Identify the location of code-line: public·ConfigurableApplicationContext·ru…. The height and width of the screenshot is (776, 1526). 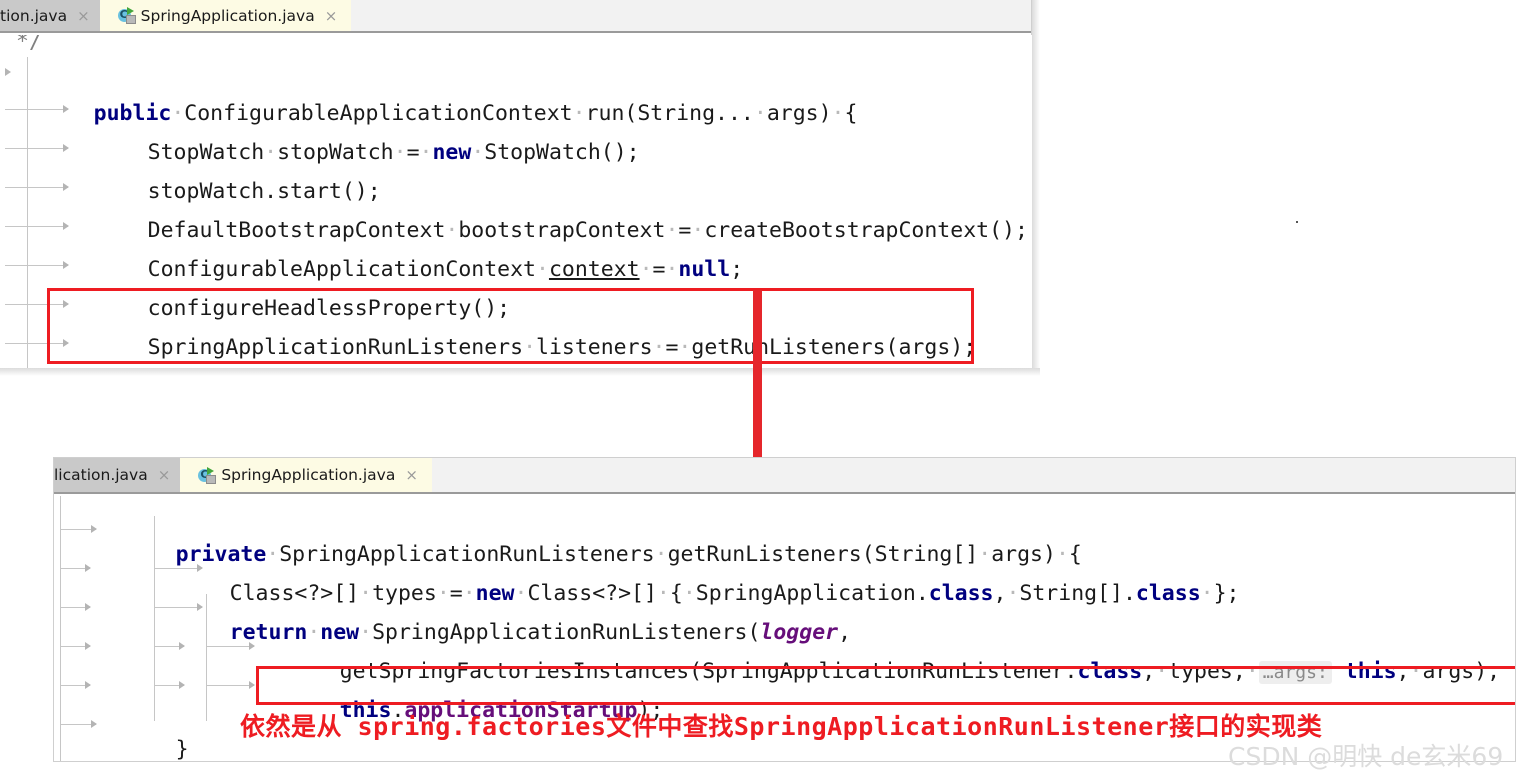
(516, 90).